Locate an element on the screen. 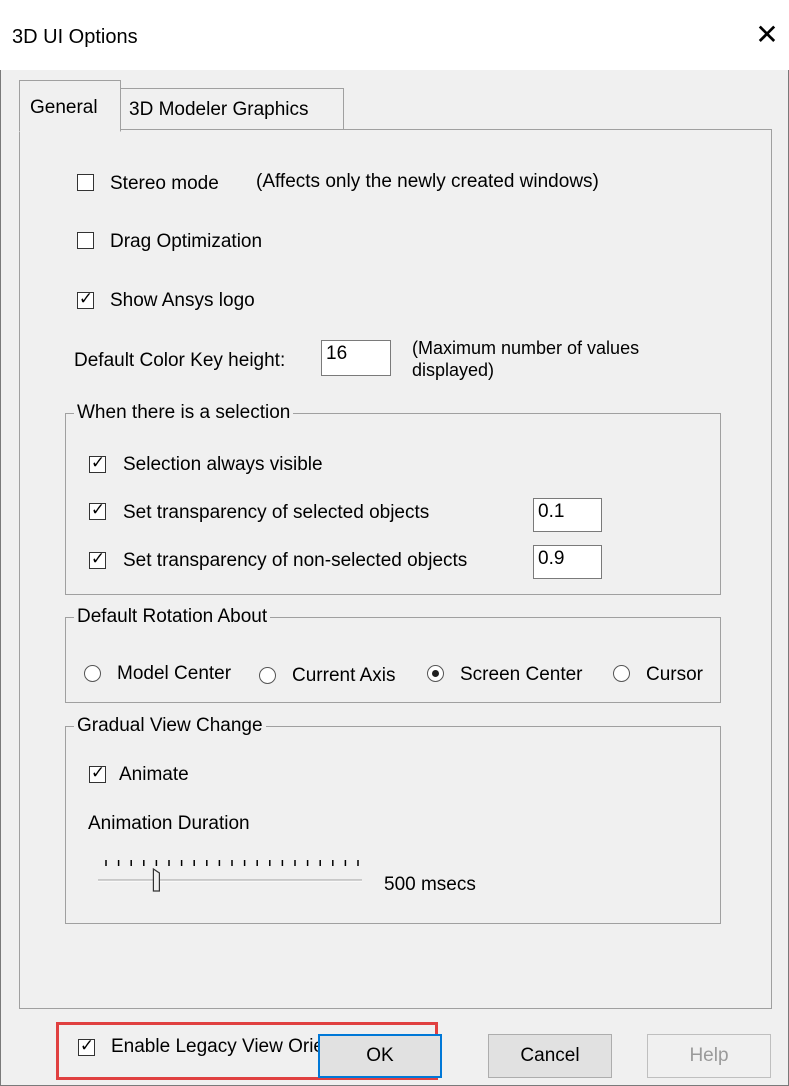 This screenshot has height=1086, width=789. transparency-selected-input: 0.1 is located at coordinates (567, 515).